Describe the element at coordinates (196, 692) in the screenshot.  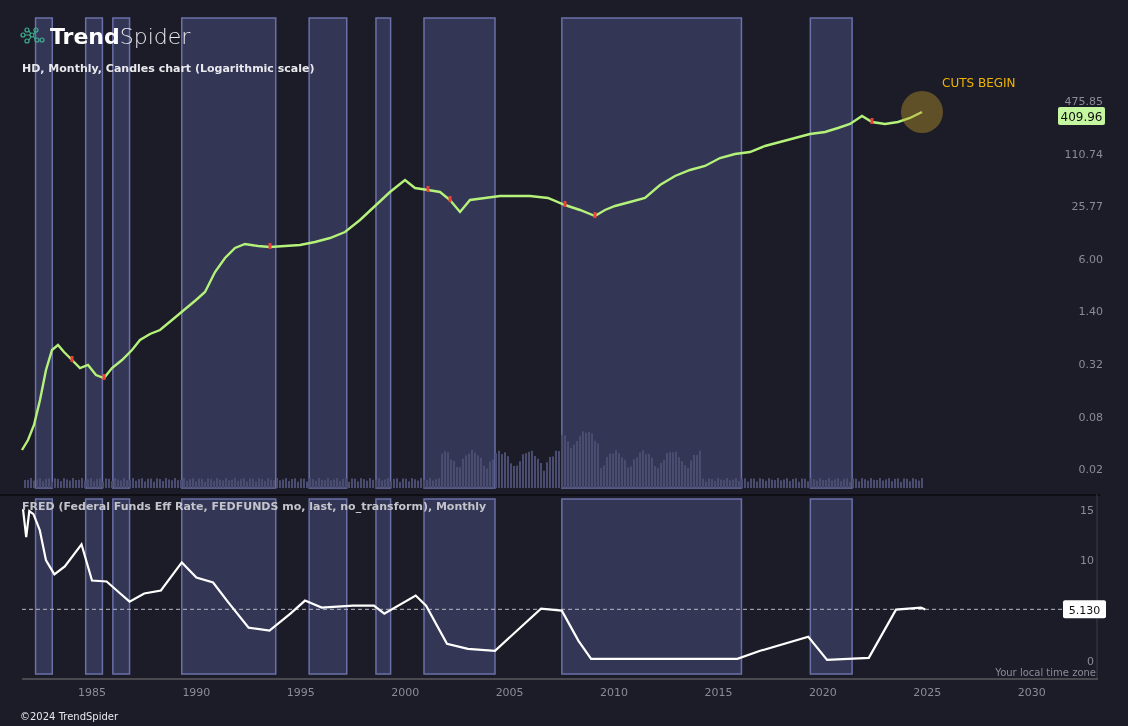
I see `axis-label: 1990` at that location.